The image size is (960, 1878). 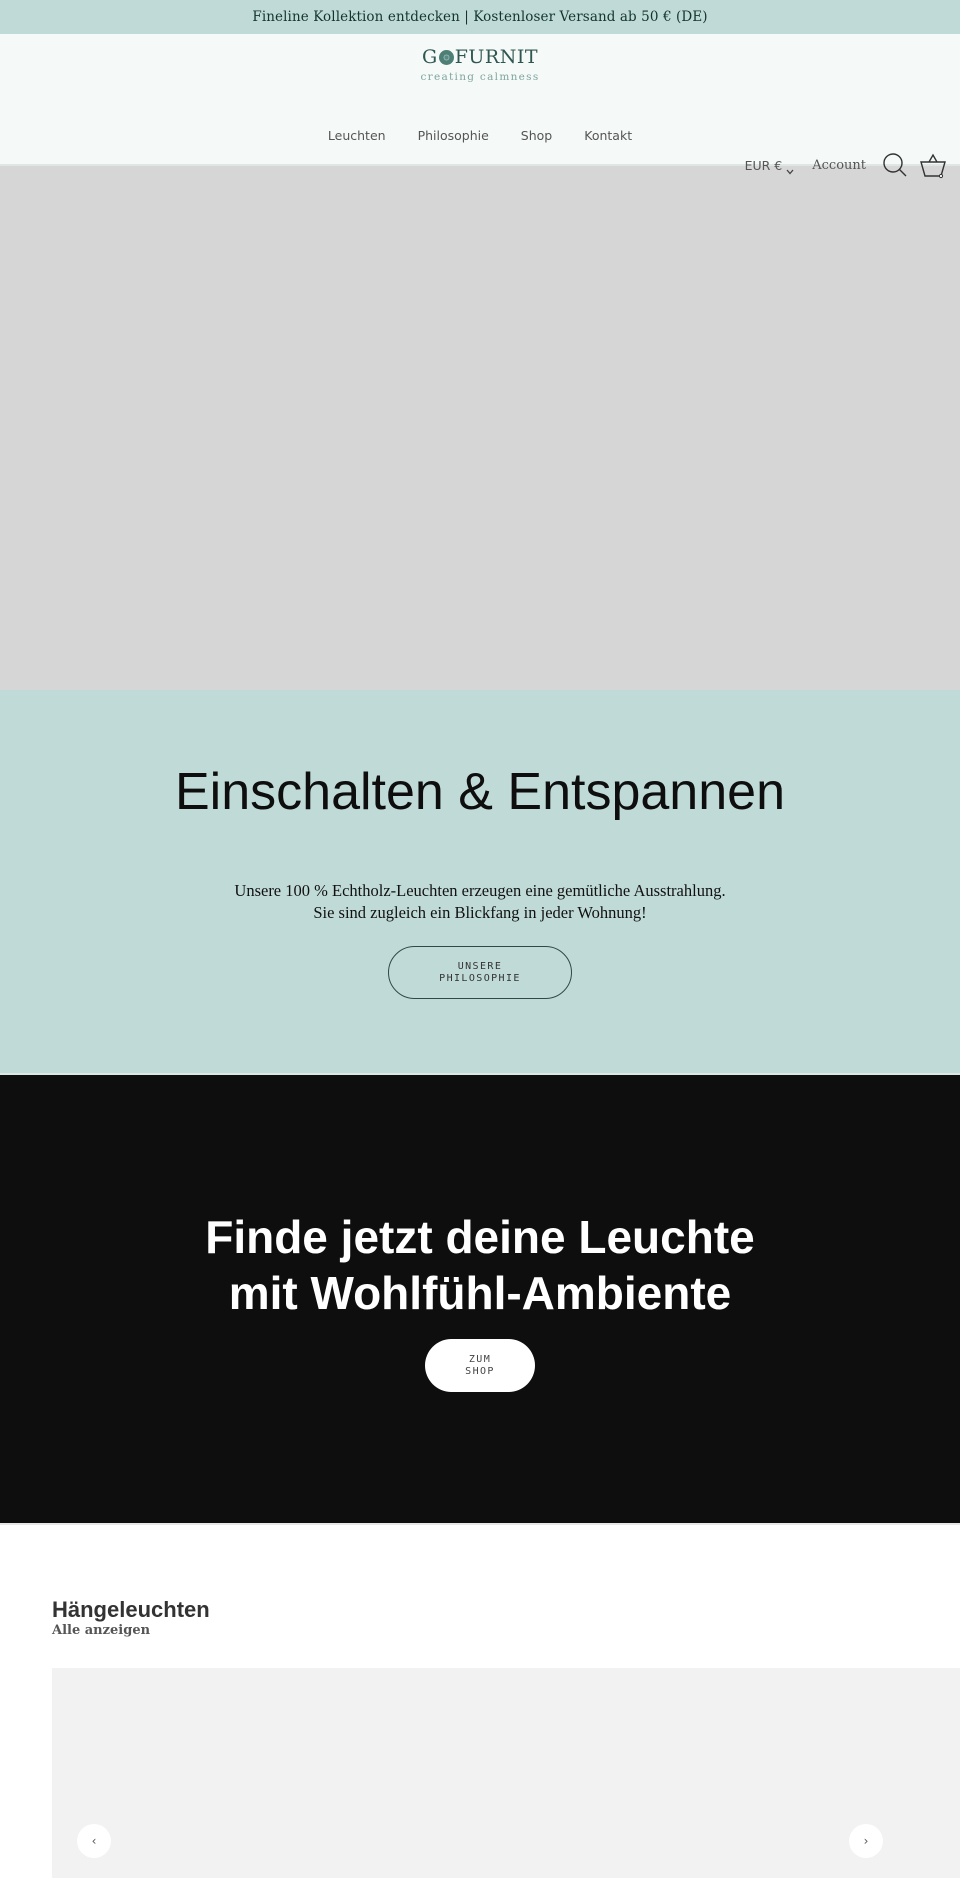 I want to click on logo-text: FURNIT, so click(x=496, y=57).